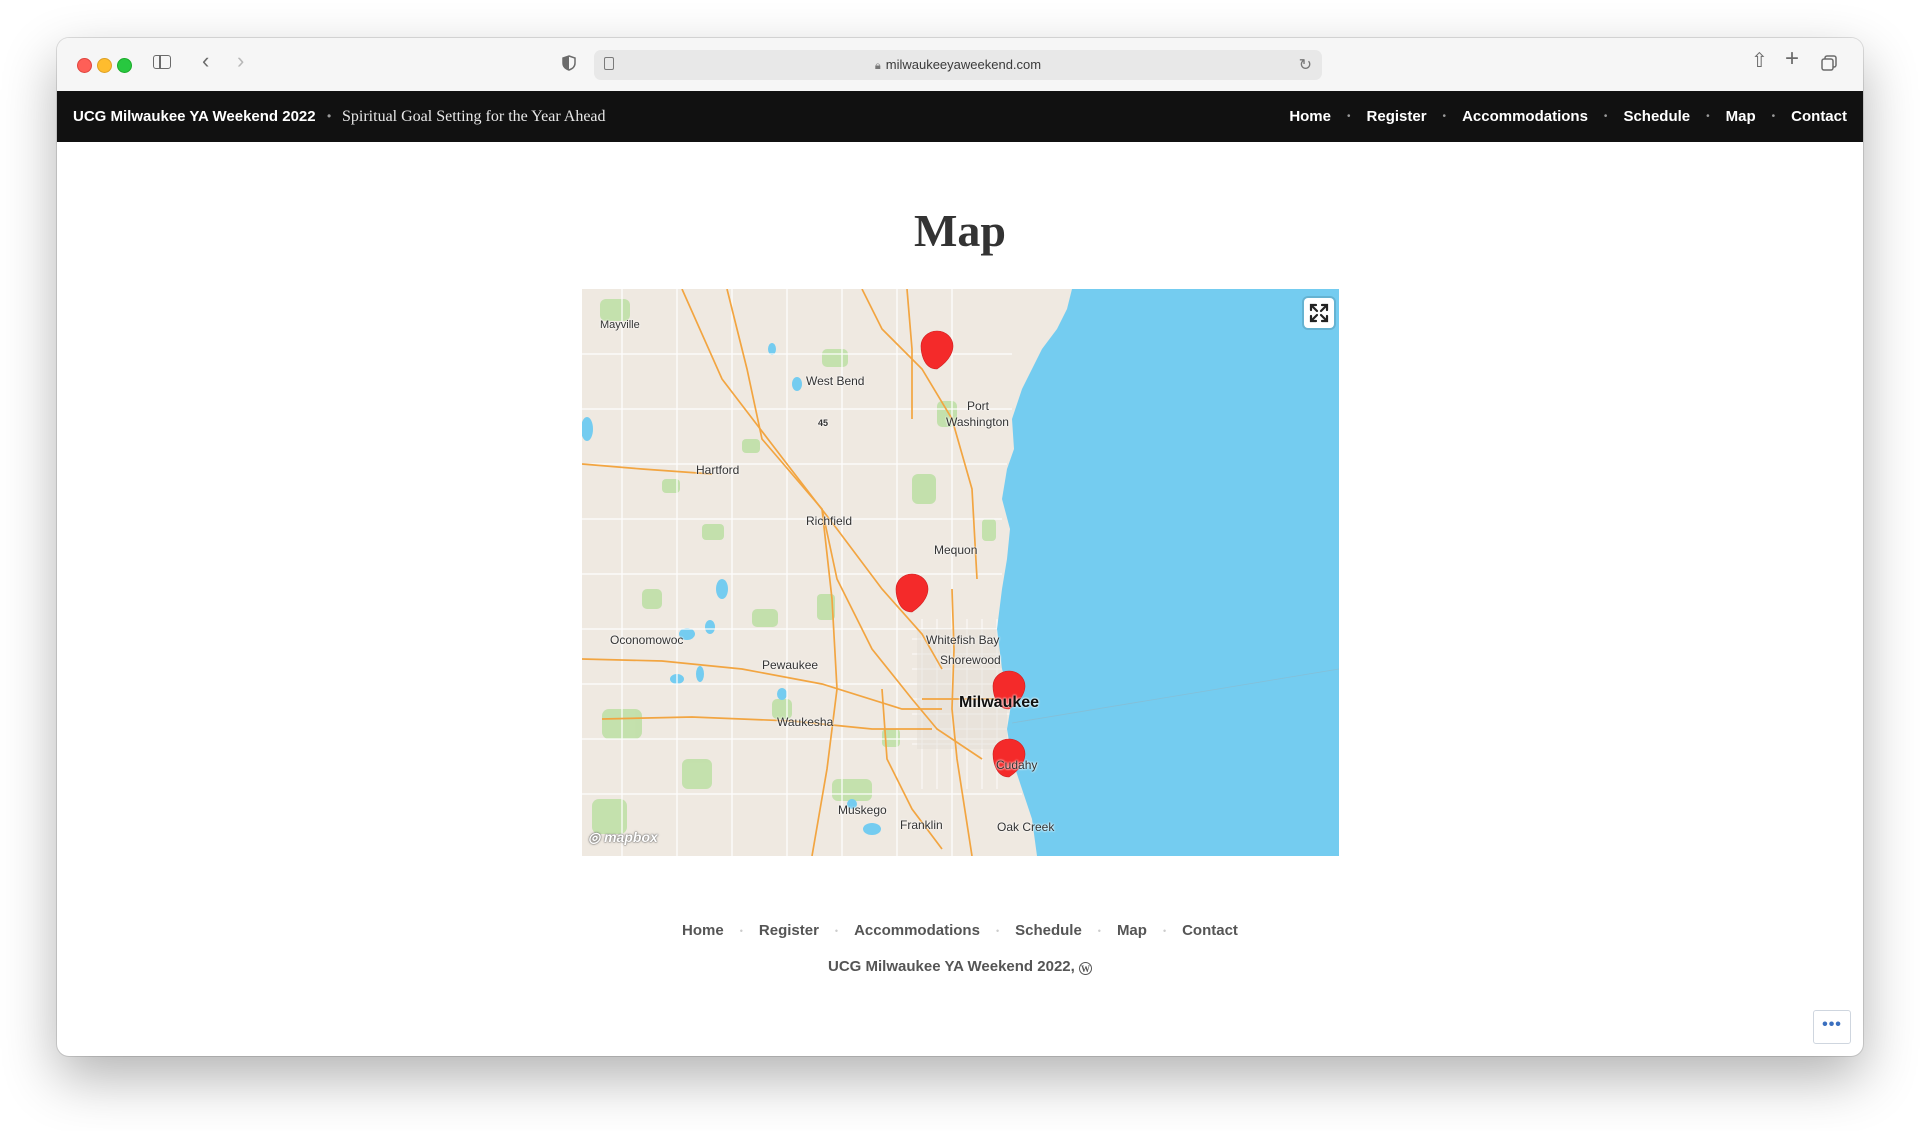 Image resolution: width=1920 pixels, height=1131 pixels. I want to click on fullscreen-icon, so click(1319, 313).